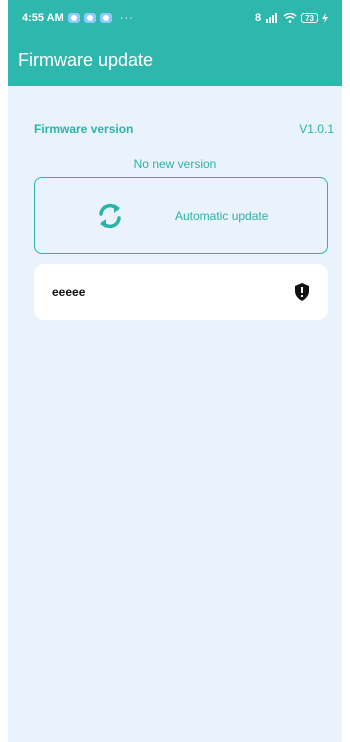 The image size is (350, 742). Describe the element at coordinates (110, 215) in the screenshot. I see `sync-icon` at that location.